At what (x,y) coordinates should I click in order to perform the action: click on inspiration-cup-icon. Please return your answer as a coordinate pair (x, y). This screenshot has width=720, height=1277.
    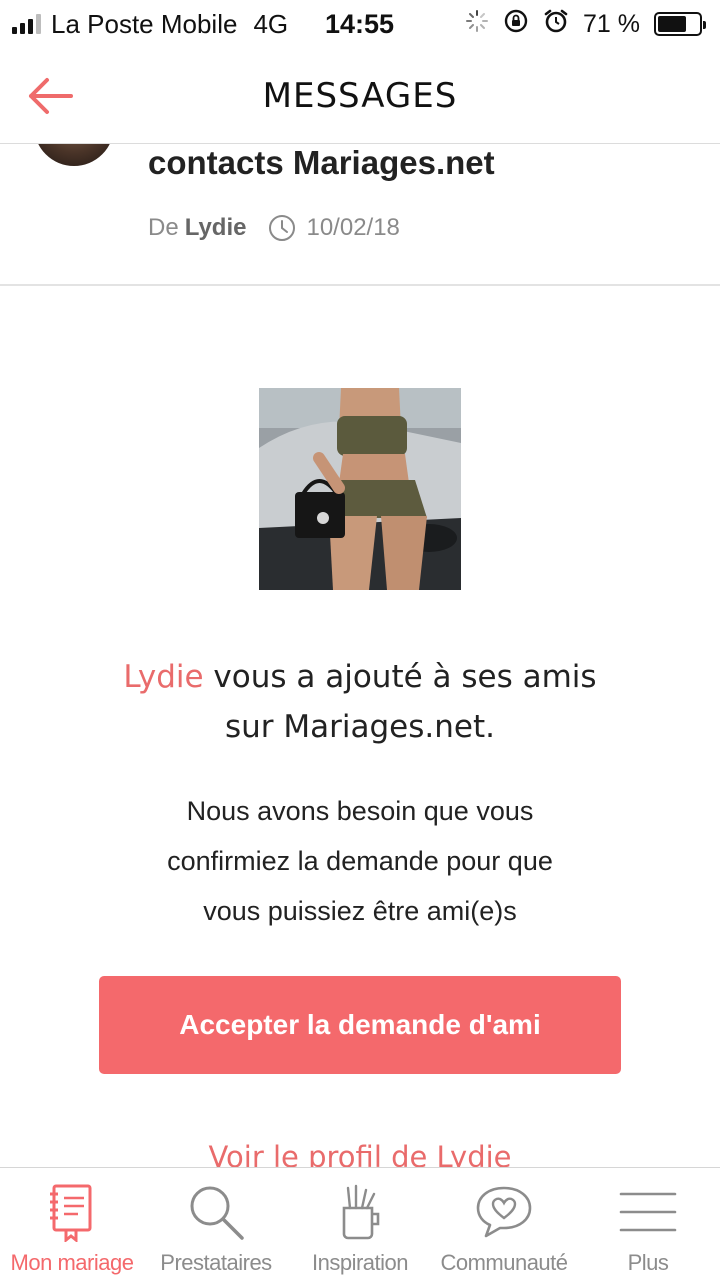
    Looking at the image, I should click on (360, 1212).